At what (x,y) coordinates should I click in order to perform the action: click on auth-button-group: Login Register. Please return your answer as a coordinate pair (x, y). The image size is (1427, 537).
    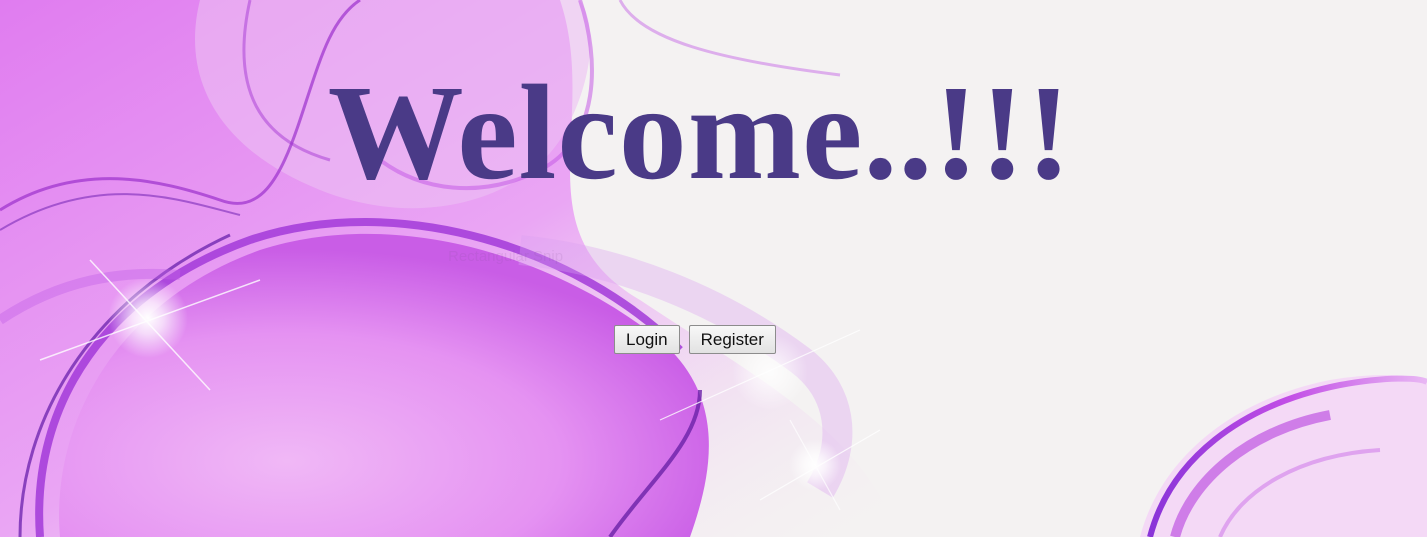
    Looking at the image, I should click on (695, 339).